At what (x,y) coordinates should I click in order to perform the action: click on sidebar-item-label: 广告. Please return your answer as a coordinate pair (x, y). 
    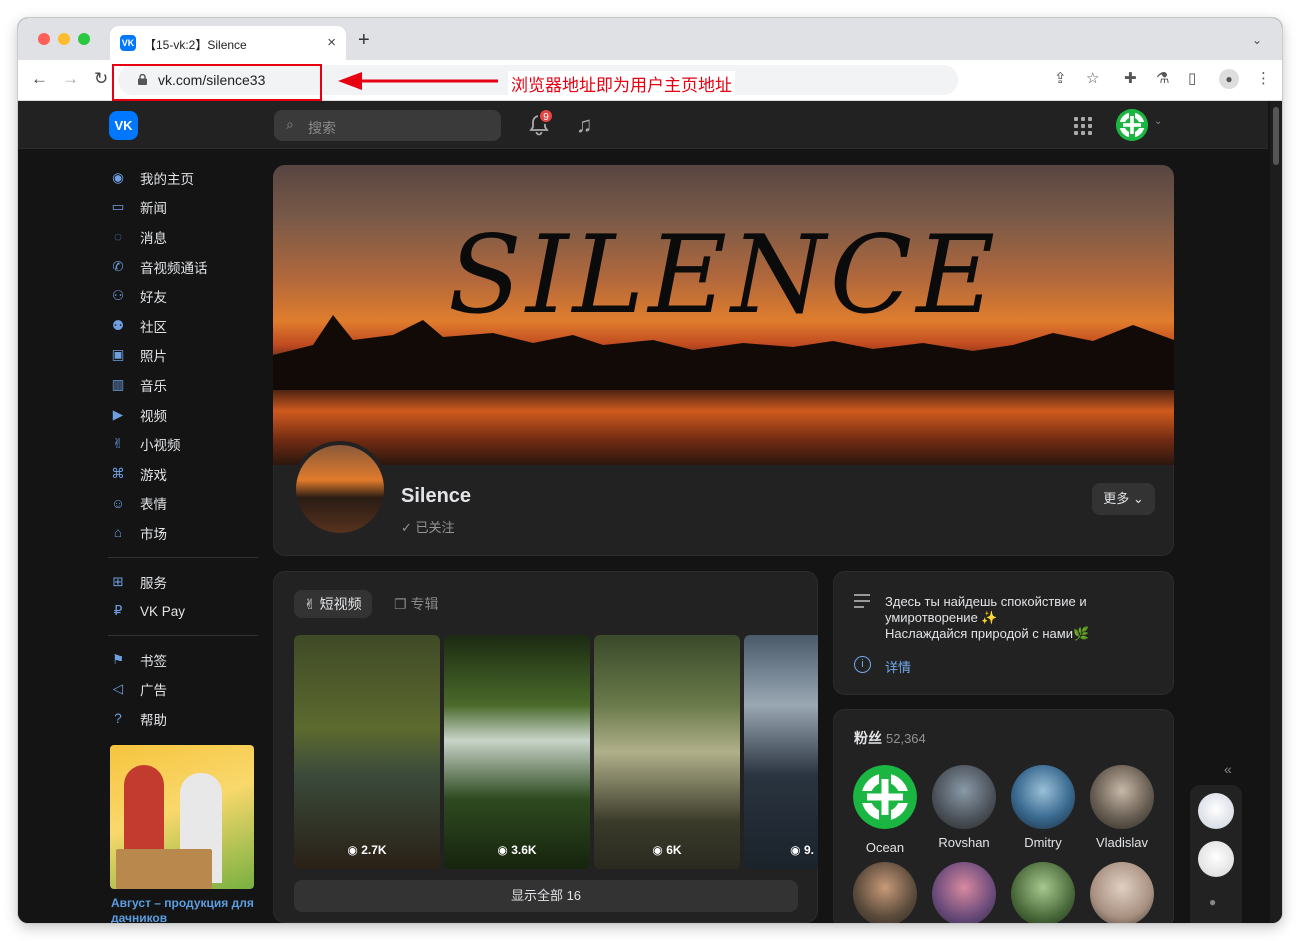
    Looking at the image, I should click on (153, 691).